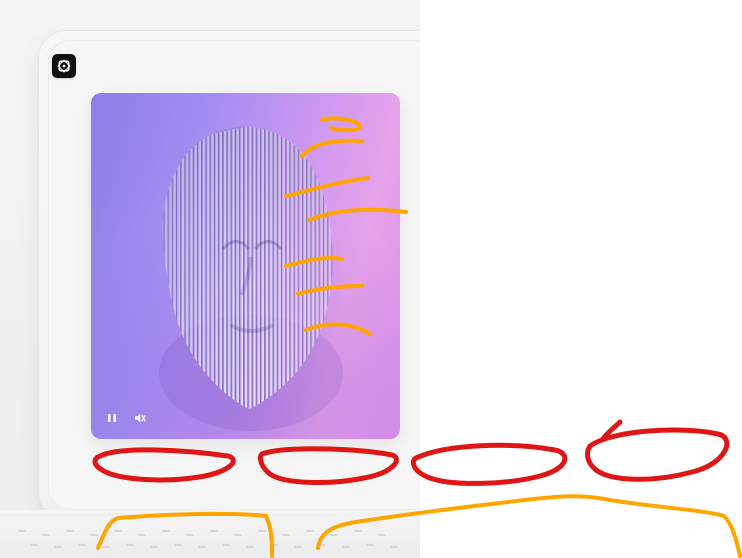 The width and height of the screenshot is (742, 558). What do you see at coordinates (126, 418) in the screenshot?
I see `media-controls` at bounding box center [126, 418].